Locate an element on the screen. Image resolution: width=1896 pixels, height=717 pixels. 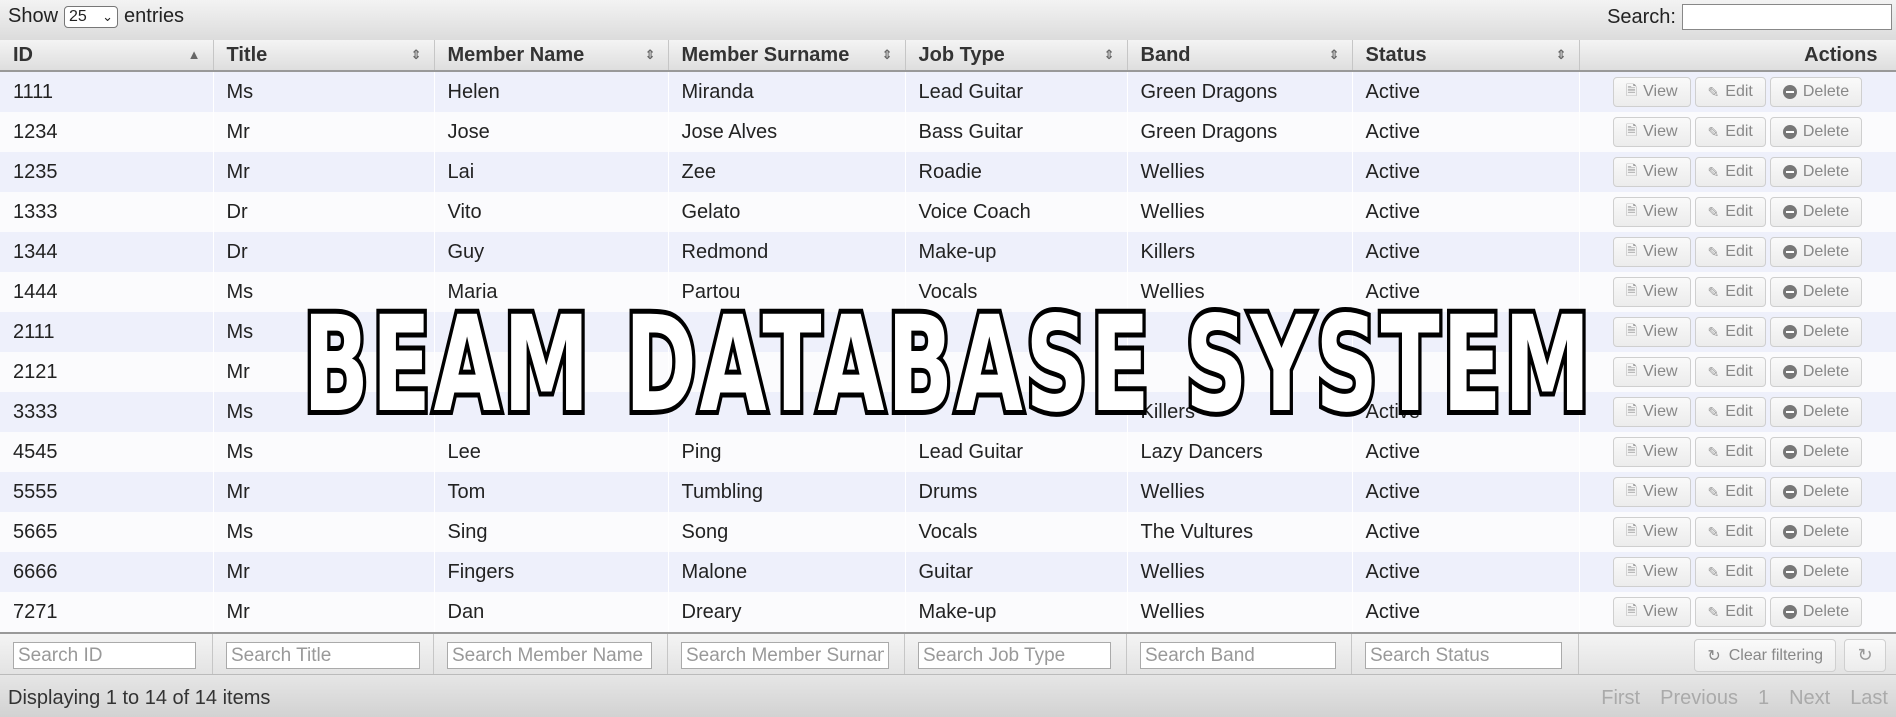
column-header-member-name: Member Name ⇕ is located at coordinates (551, 56).